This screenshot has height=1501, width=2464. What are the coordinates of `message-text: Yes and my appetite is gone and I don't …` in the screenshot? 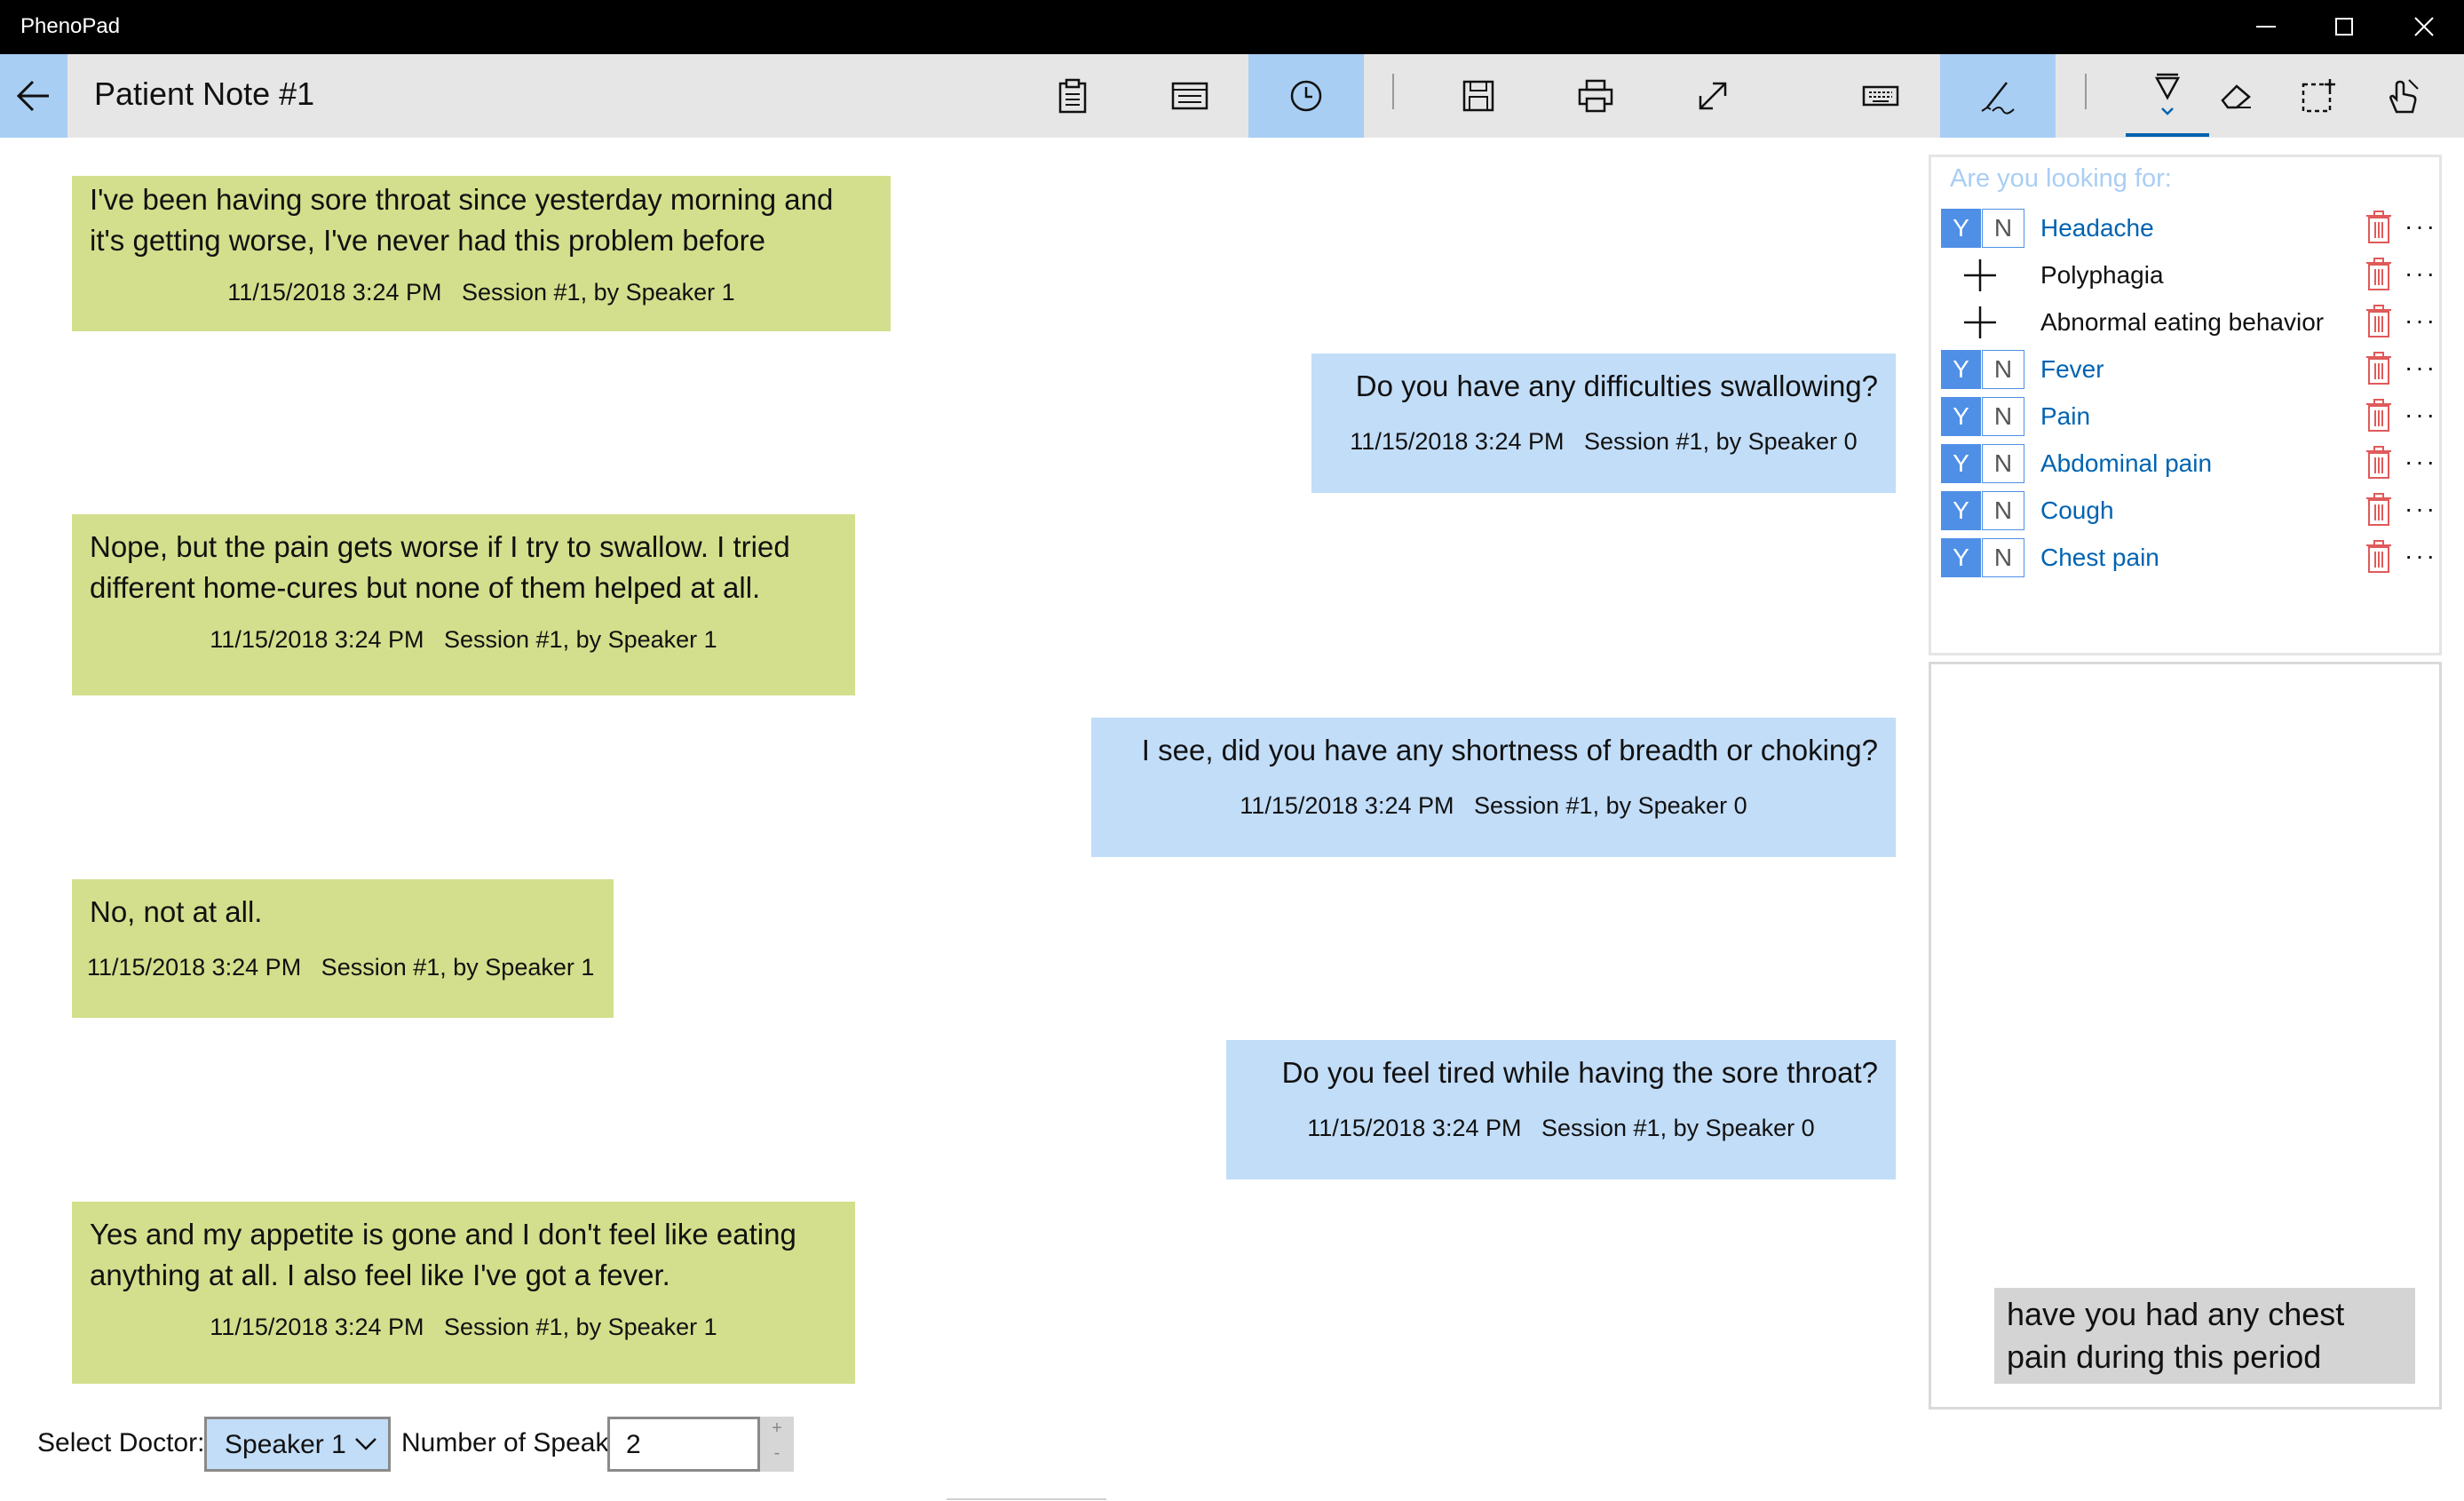 It's located at (443, 1254).